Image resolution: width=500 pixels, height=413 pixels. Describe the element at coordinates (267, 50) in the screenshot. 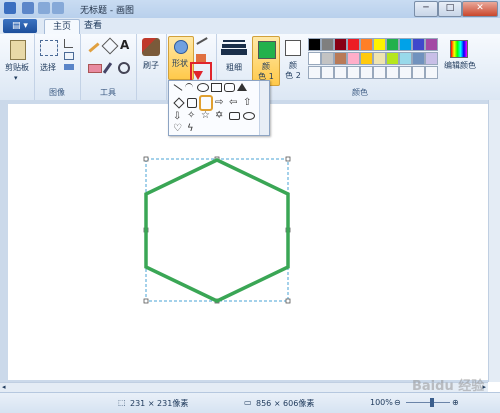

I see `color1-swatch` at that location.